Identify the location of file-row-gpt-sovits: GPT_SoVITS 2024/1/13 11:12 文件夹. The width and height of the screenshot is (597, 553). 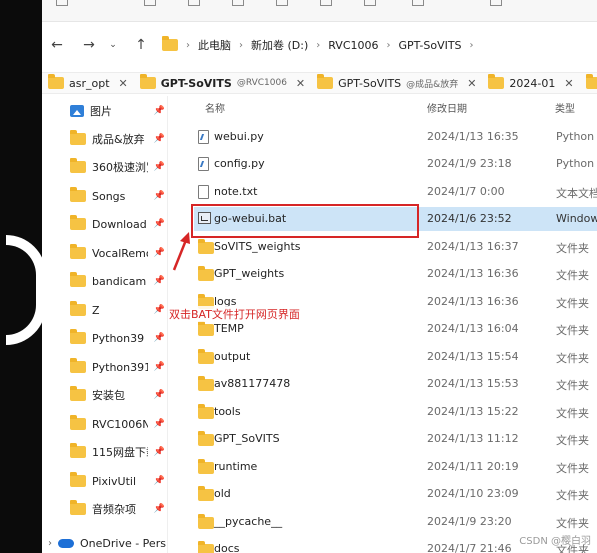
(395, 439).